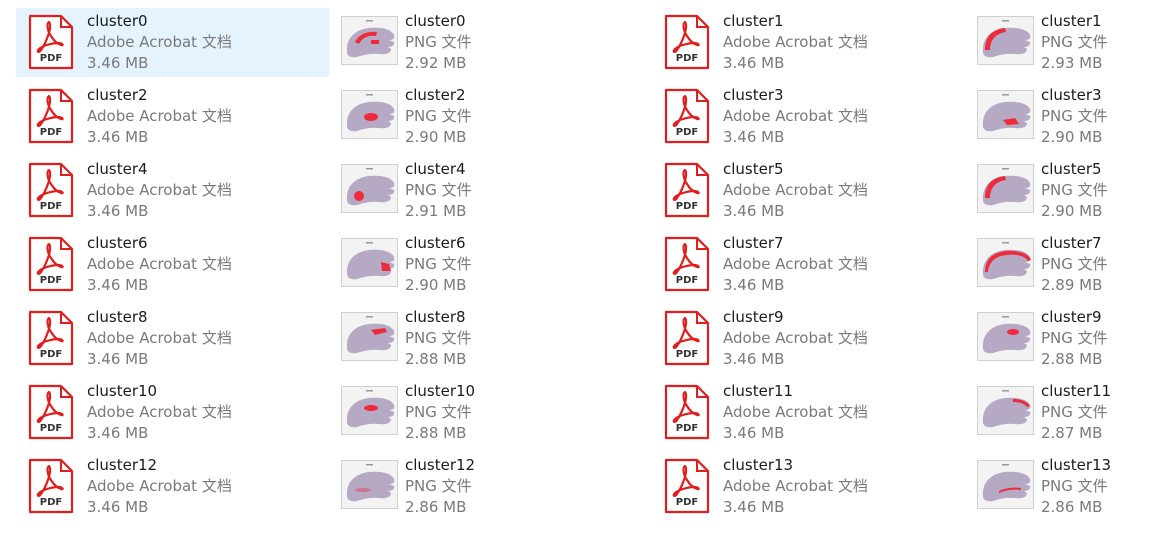 Image resolution: width=1151 pixels, height=556 pixels. Describe the element at coordinates (1074, 264) in the screenshot. I see `file-details: cluster7 PNG 文件 2.89 MB` at that location.